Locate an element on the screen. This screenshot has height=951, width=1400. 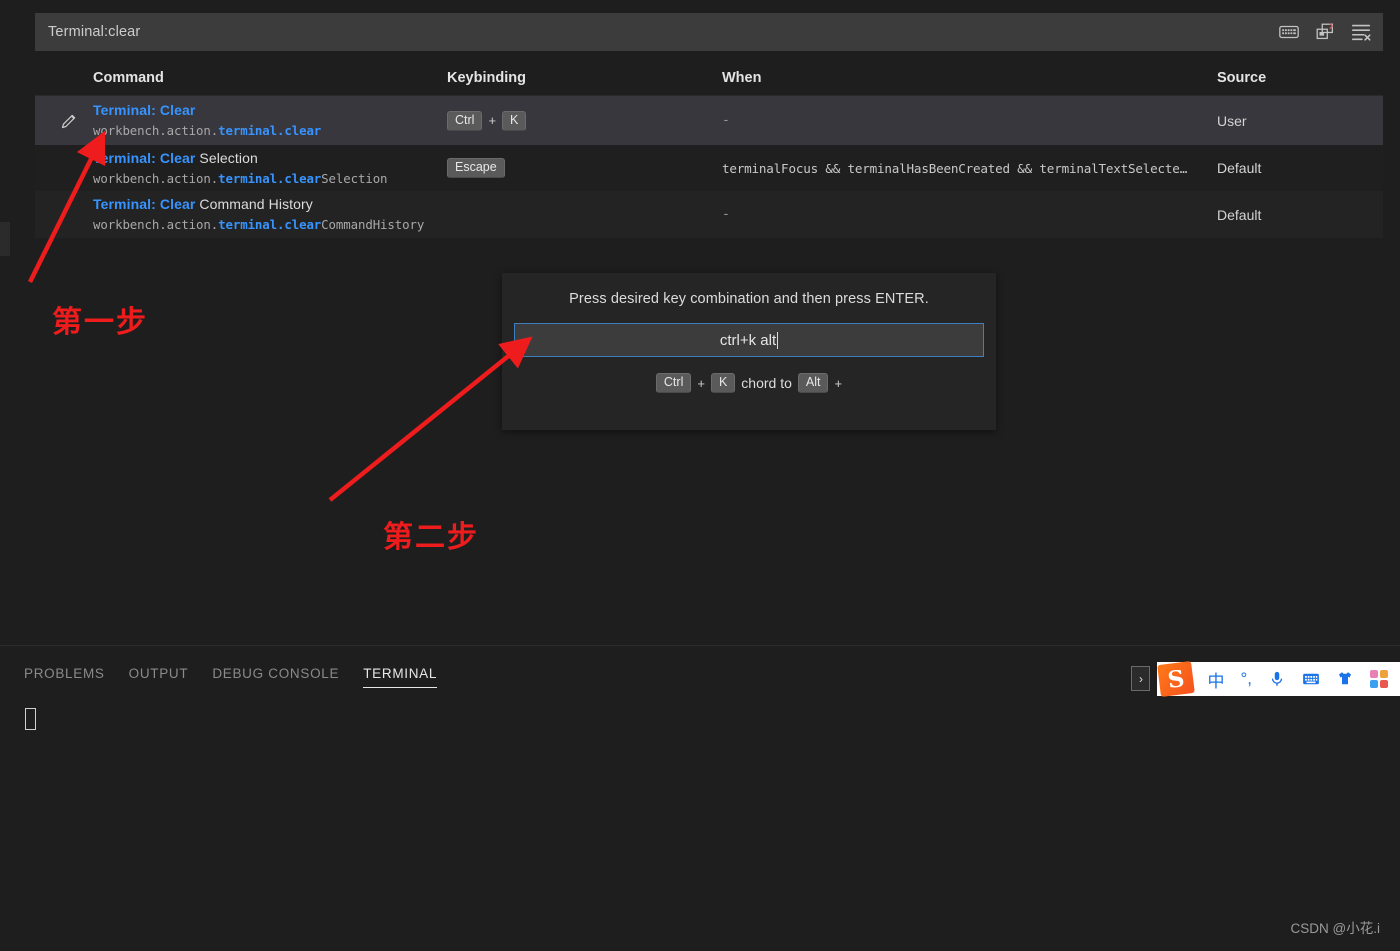
command-id: workbench.action.terminal.clear is located at coordinates (207, 130).